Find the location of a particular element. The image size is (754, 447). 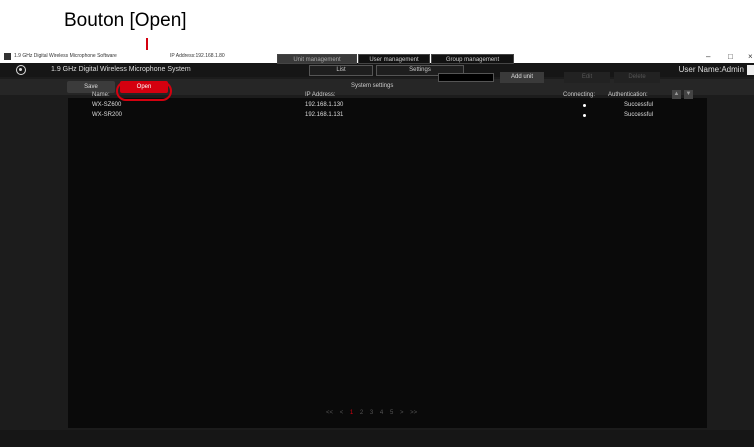

edit-button: Edit is located at coordinates (587, 77).